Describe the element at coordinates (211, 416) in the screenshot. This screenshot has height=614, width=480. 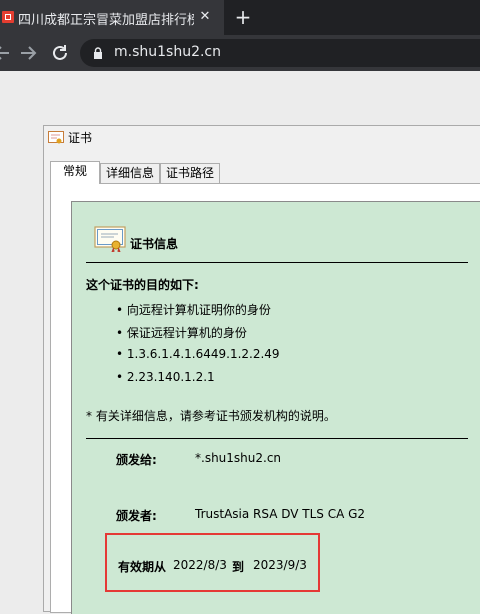
I see `info-note: * 有关详细信息，请参考证书颁发机构的说明。` at that location.